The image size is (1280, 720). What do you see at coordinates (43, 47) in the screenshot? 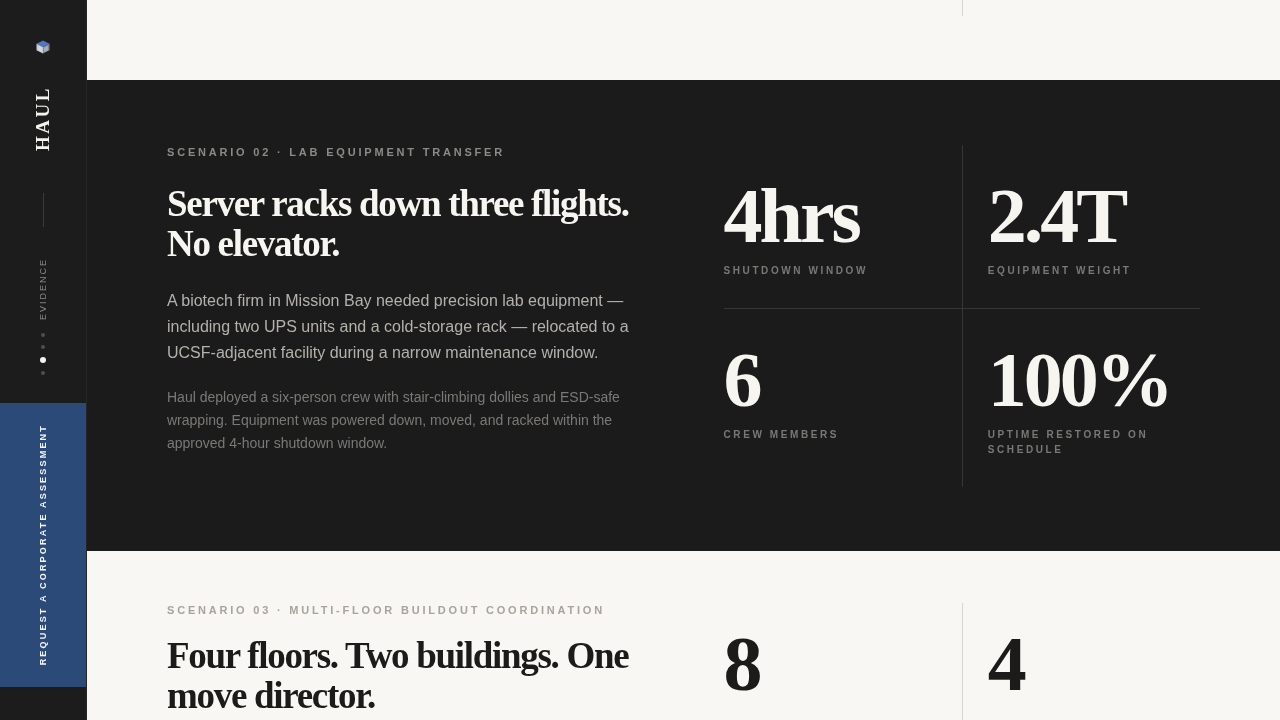
I see `cube-icon` at bounding box center [43, 47].